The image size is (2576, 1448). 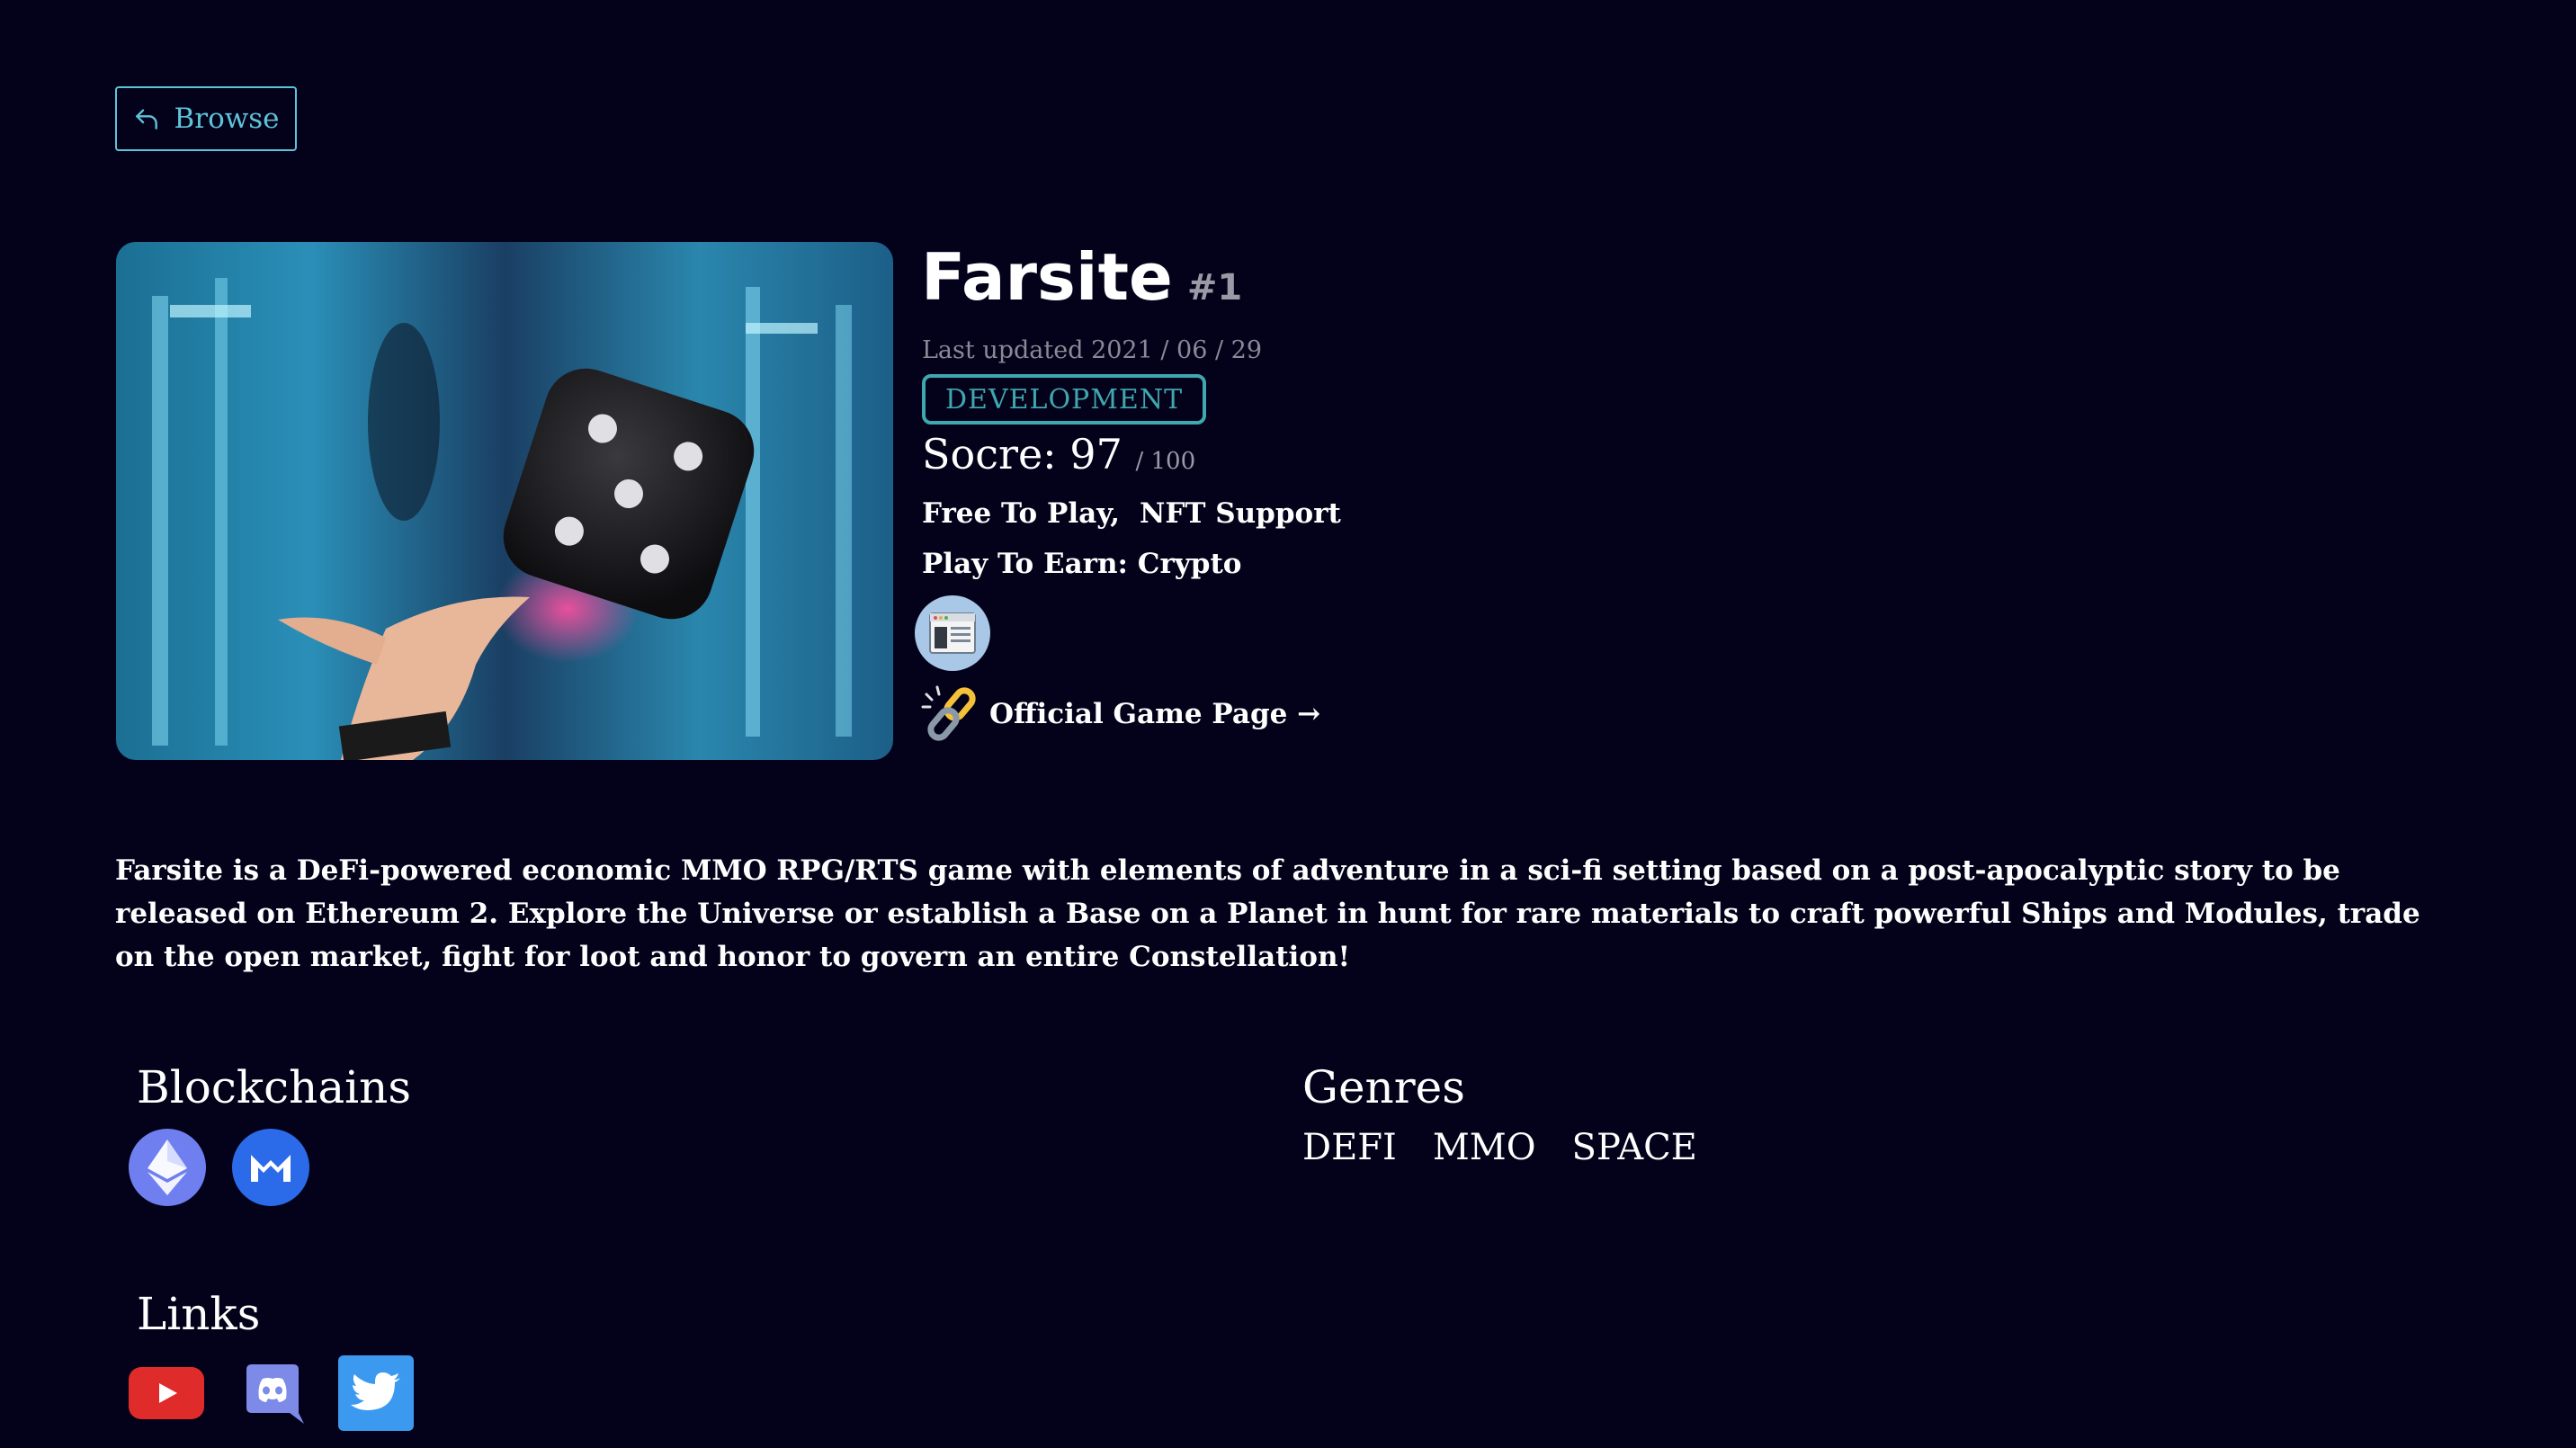 I want to click on score-max: / 100, so click(x=1165, y=461).